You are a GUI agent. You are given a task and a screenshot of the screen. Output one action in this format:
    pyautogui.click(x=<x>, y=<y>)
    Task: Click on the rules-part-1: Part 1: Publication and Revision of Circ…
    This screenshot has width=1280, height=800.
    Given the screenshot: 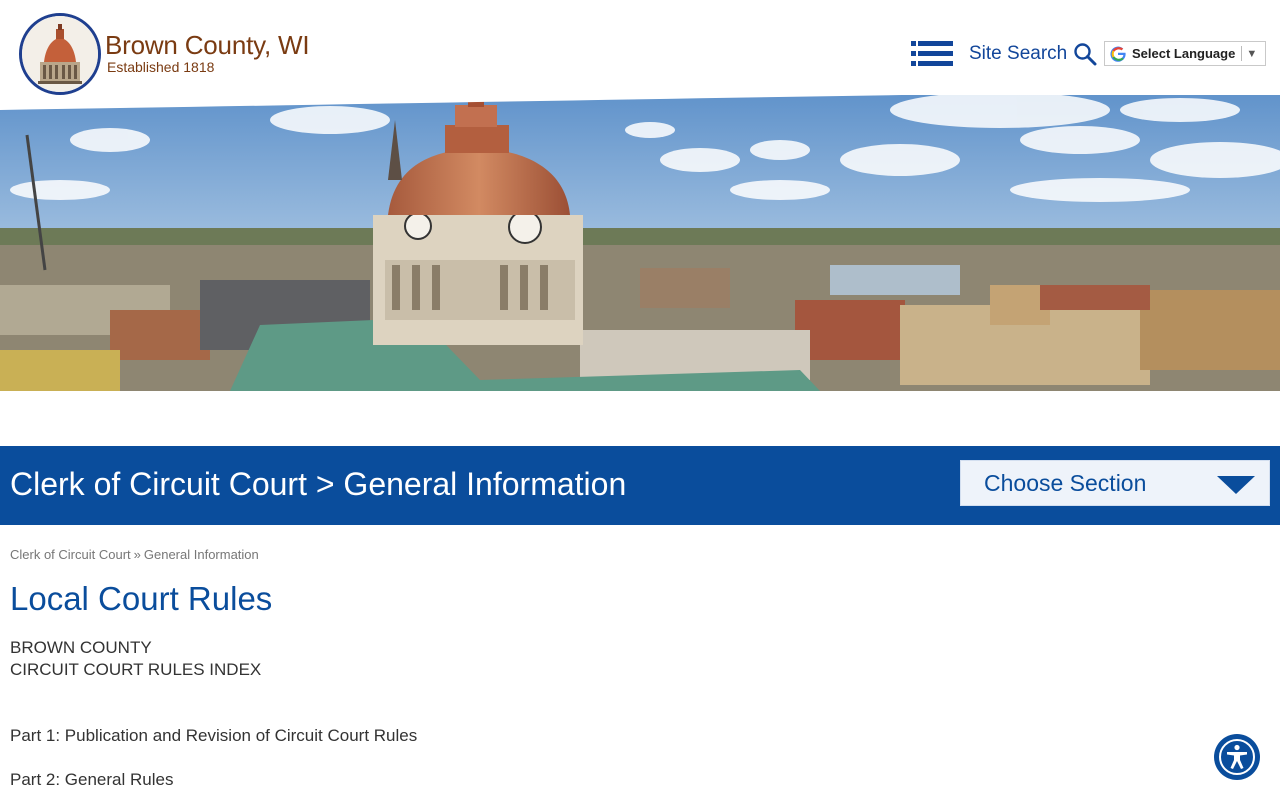 What is the action you would take?
    pyautogui.click(x=214, y=735)
    